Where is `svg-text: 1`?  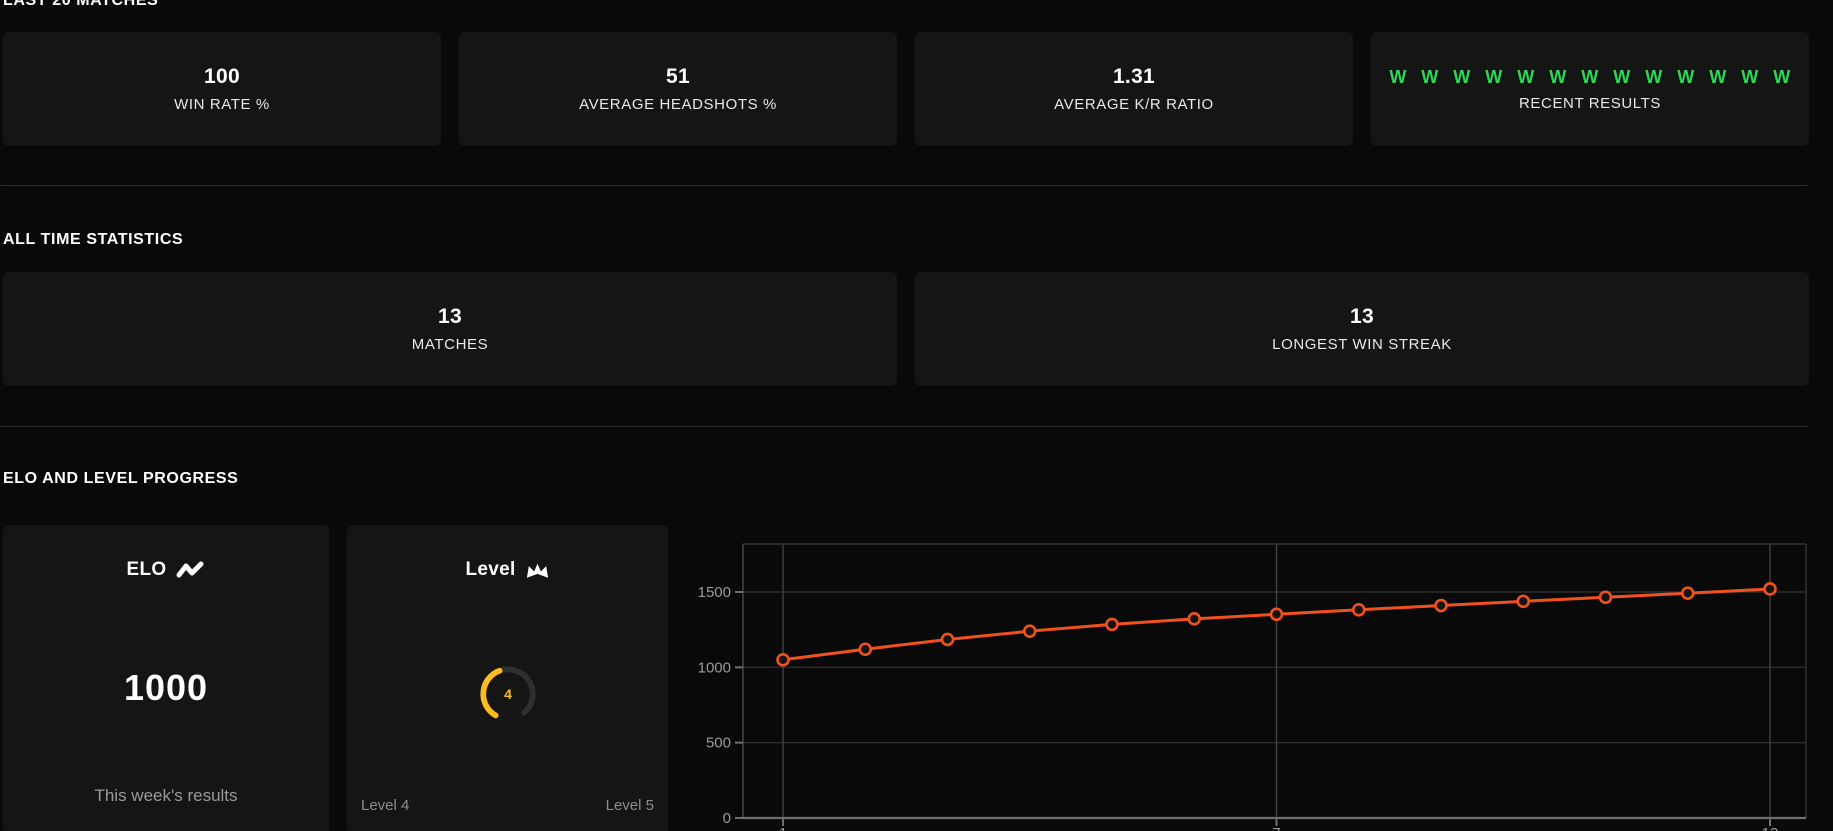 svg-text: 1 is located at coordinates (783, 828).